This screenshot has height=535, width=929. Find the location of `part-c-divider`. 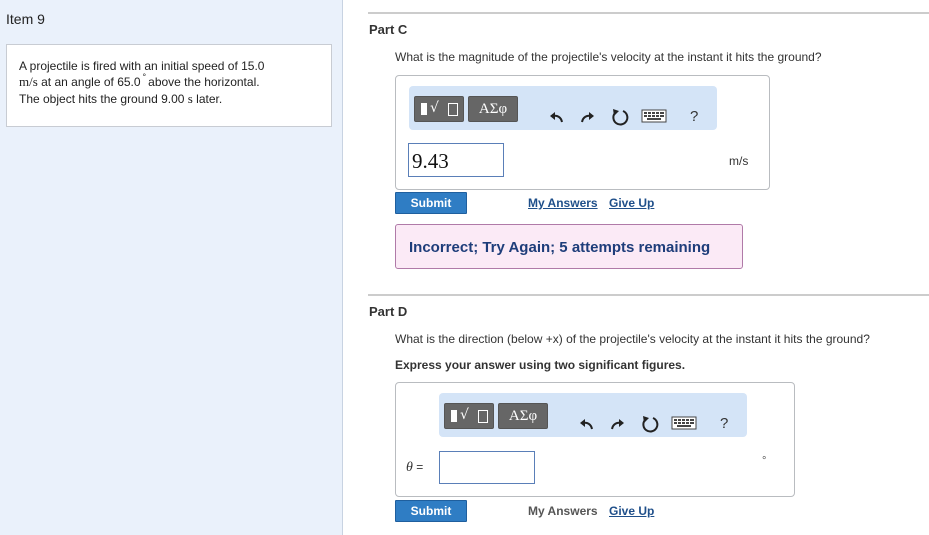

part-c-divider is located at coordinates (648, 13).